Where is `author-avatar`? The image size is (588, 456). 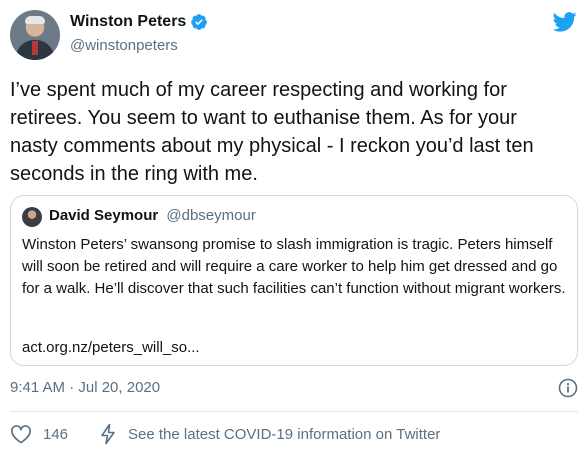
author-avatar is located at coordinates (35, 35).